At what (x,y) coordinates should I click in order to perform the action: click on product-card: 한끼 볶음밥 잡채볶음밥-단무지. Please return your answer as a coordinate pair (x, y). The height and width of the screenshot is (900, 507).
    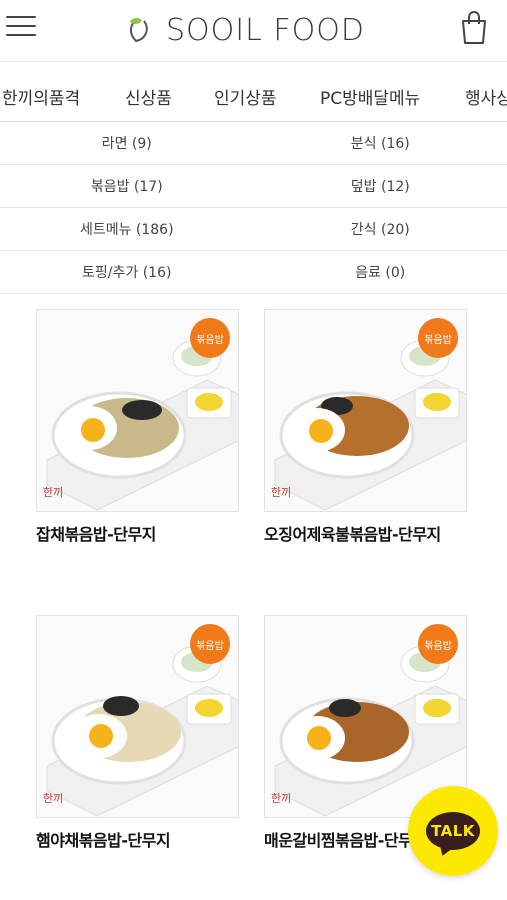
    Looking at the image, I should click on (137, 427).